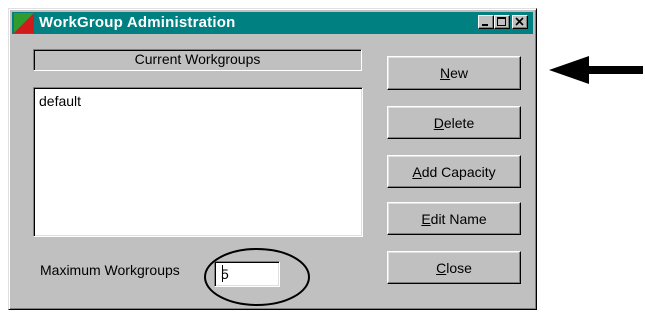 This screenshot has width=645, height=320. I want to click on current-workgroups-header: Current Workgroups, so click(197, 60).